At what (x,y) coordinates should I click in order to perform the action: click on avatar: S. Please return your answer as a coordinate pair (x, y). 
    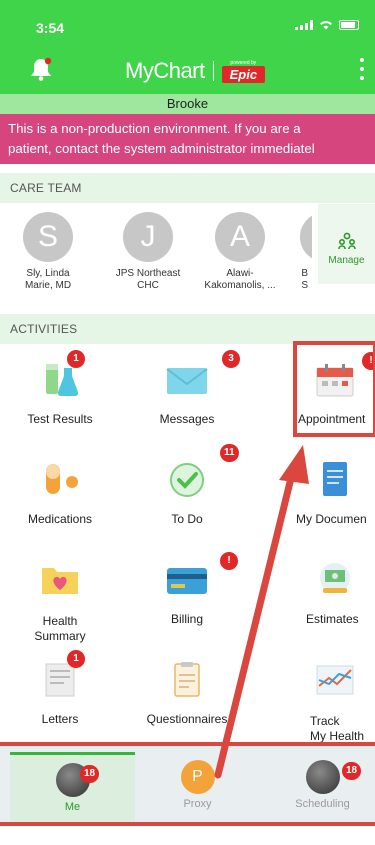
    Looking at the image, I should click on (48, 237).